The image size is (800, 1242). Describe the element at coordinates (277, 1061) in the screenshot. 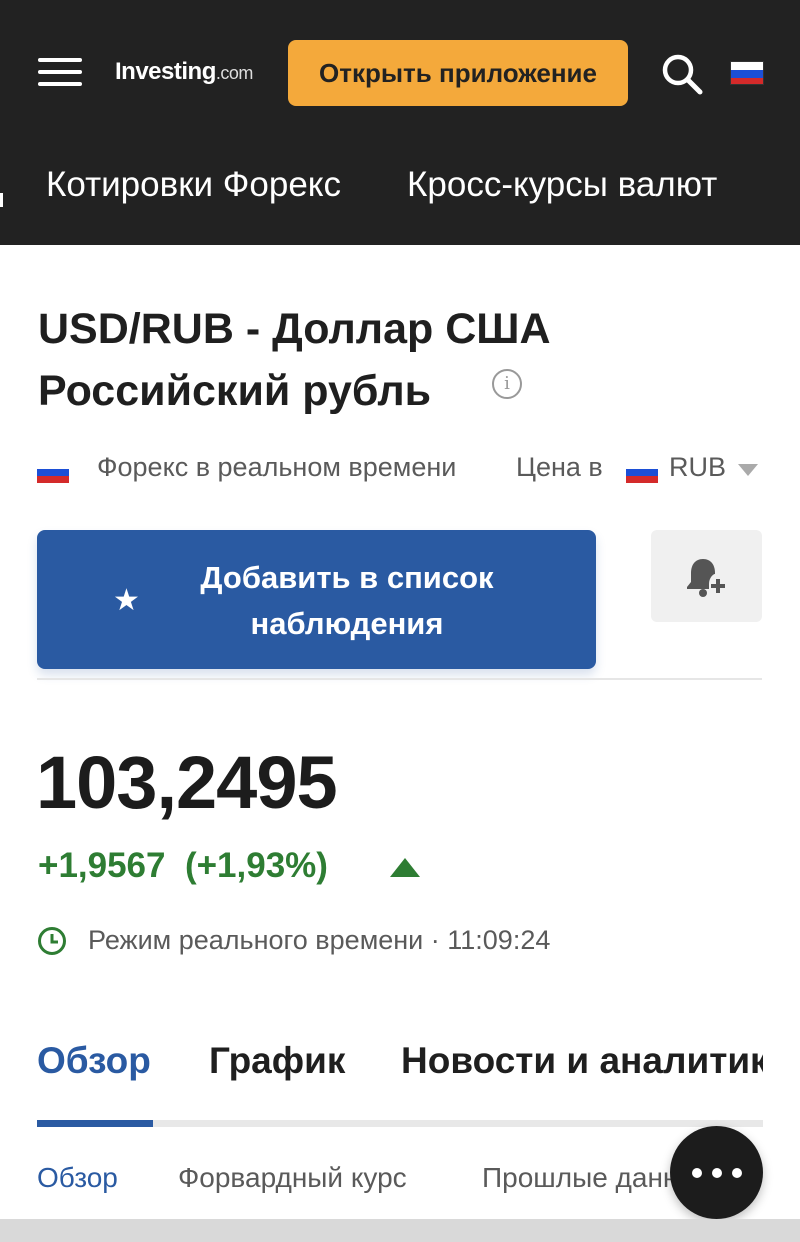

I see `tab-chart: График` at that location.